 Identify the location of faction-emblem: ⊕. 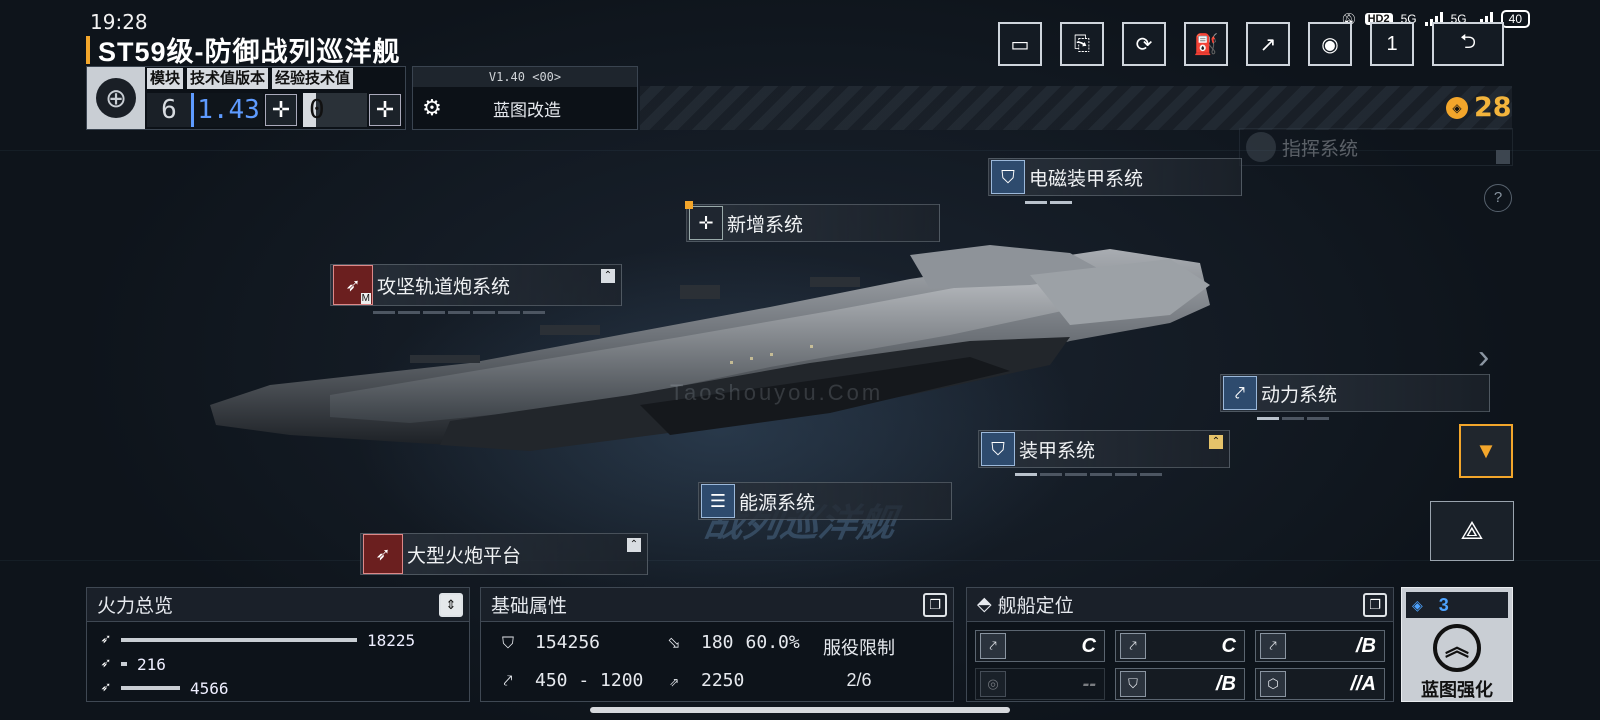
(116, 98).